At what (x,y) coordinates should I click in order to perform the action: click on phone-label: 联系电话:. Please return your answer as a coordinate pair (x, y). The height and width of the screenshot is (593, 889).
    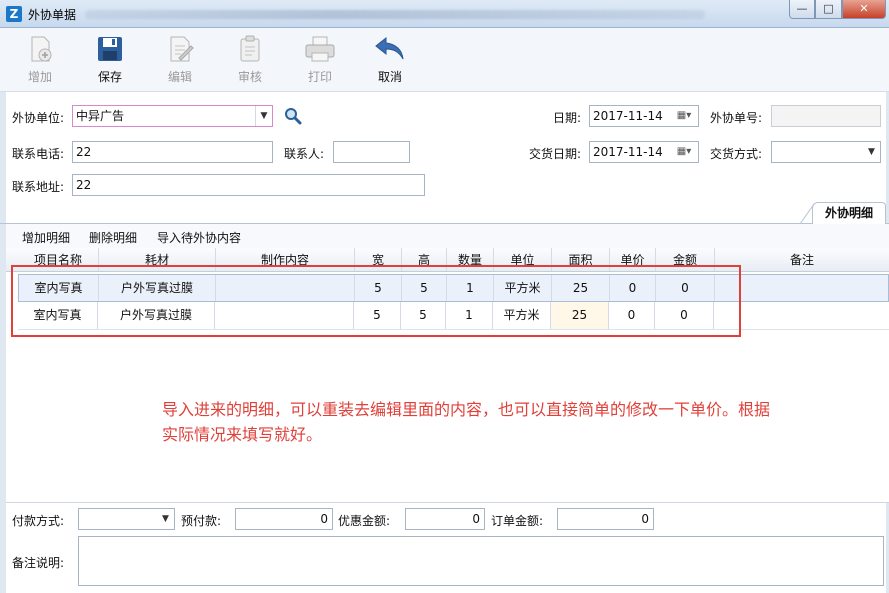
    Looking at the image, I should click on (38, 154).